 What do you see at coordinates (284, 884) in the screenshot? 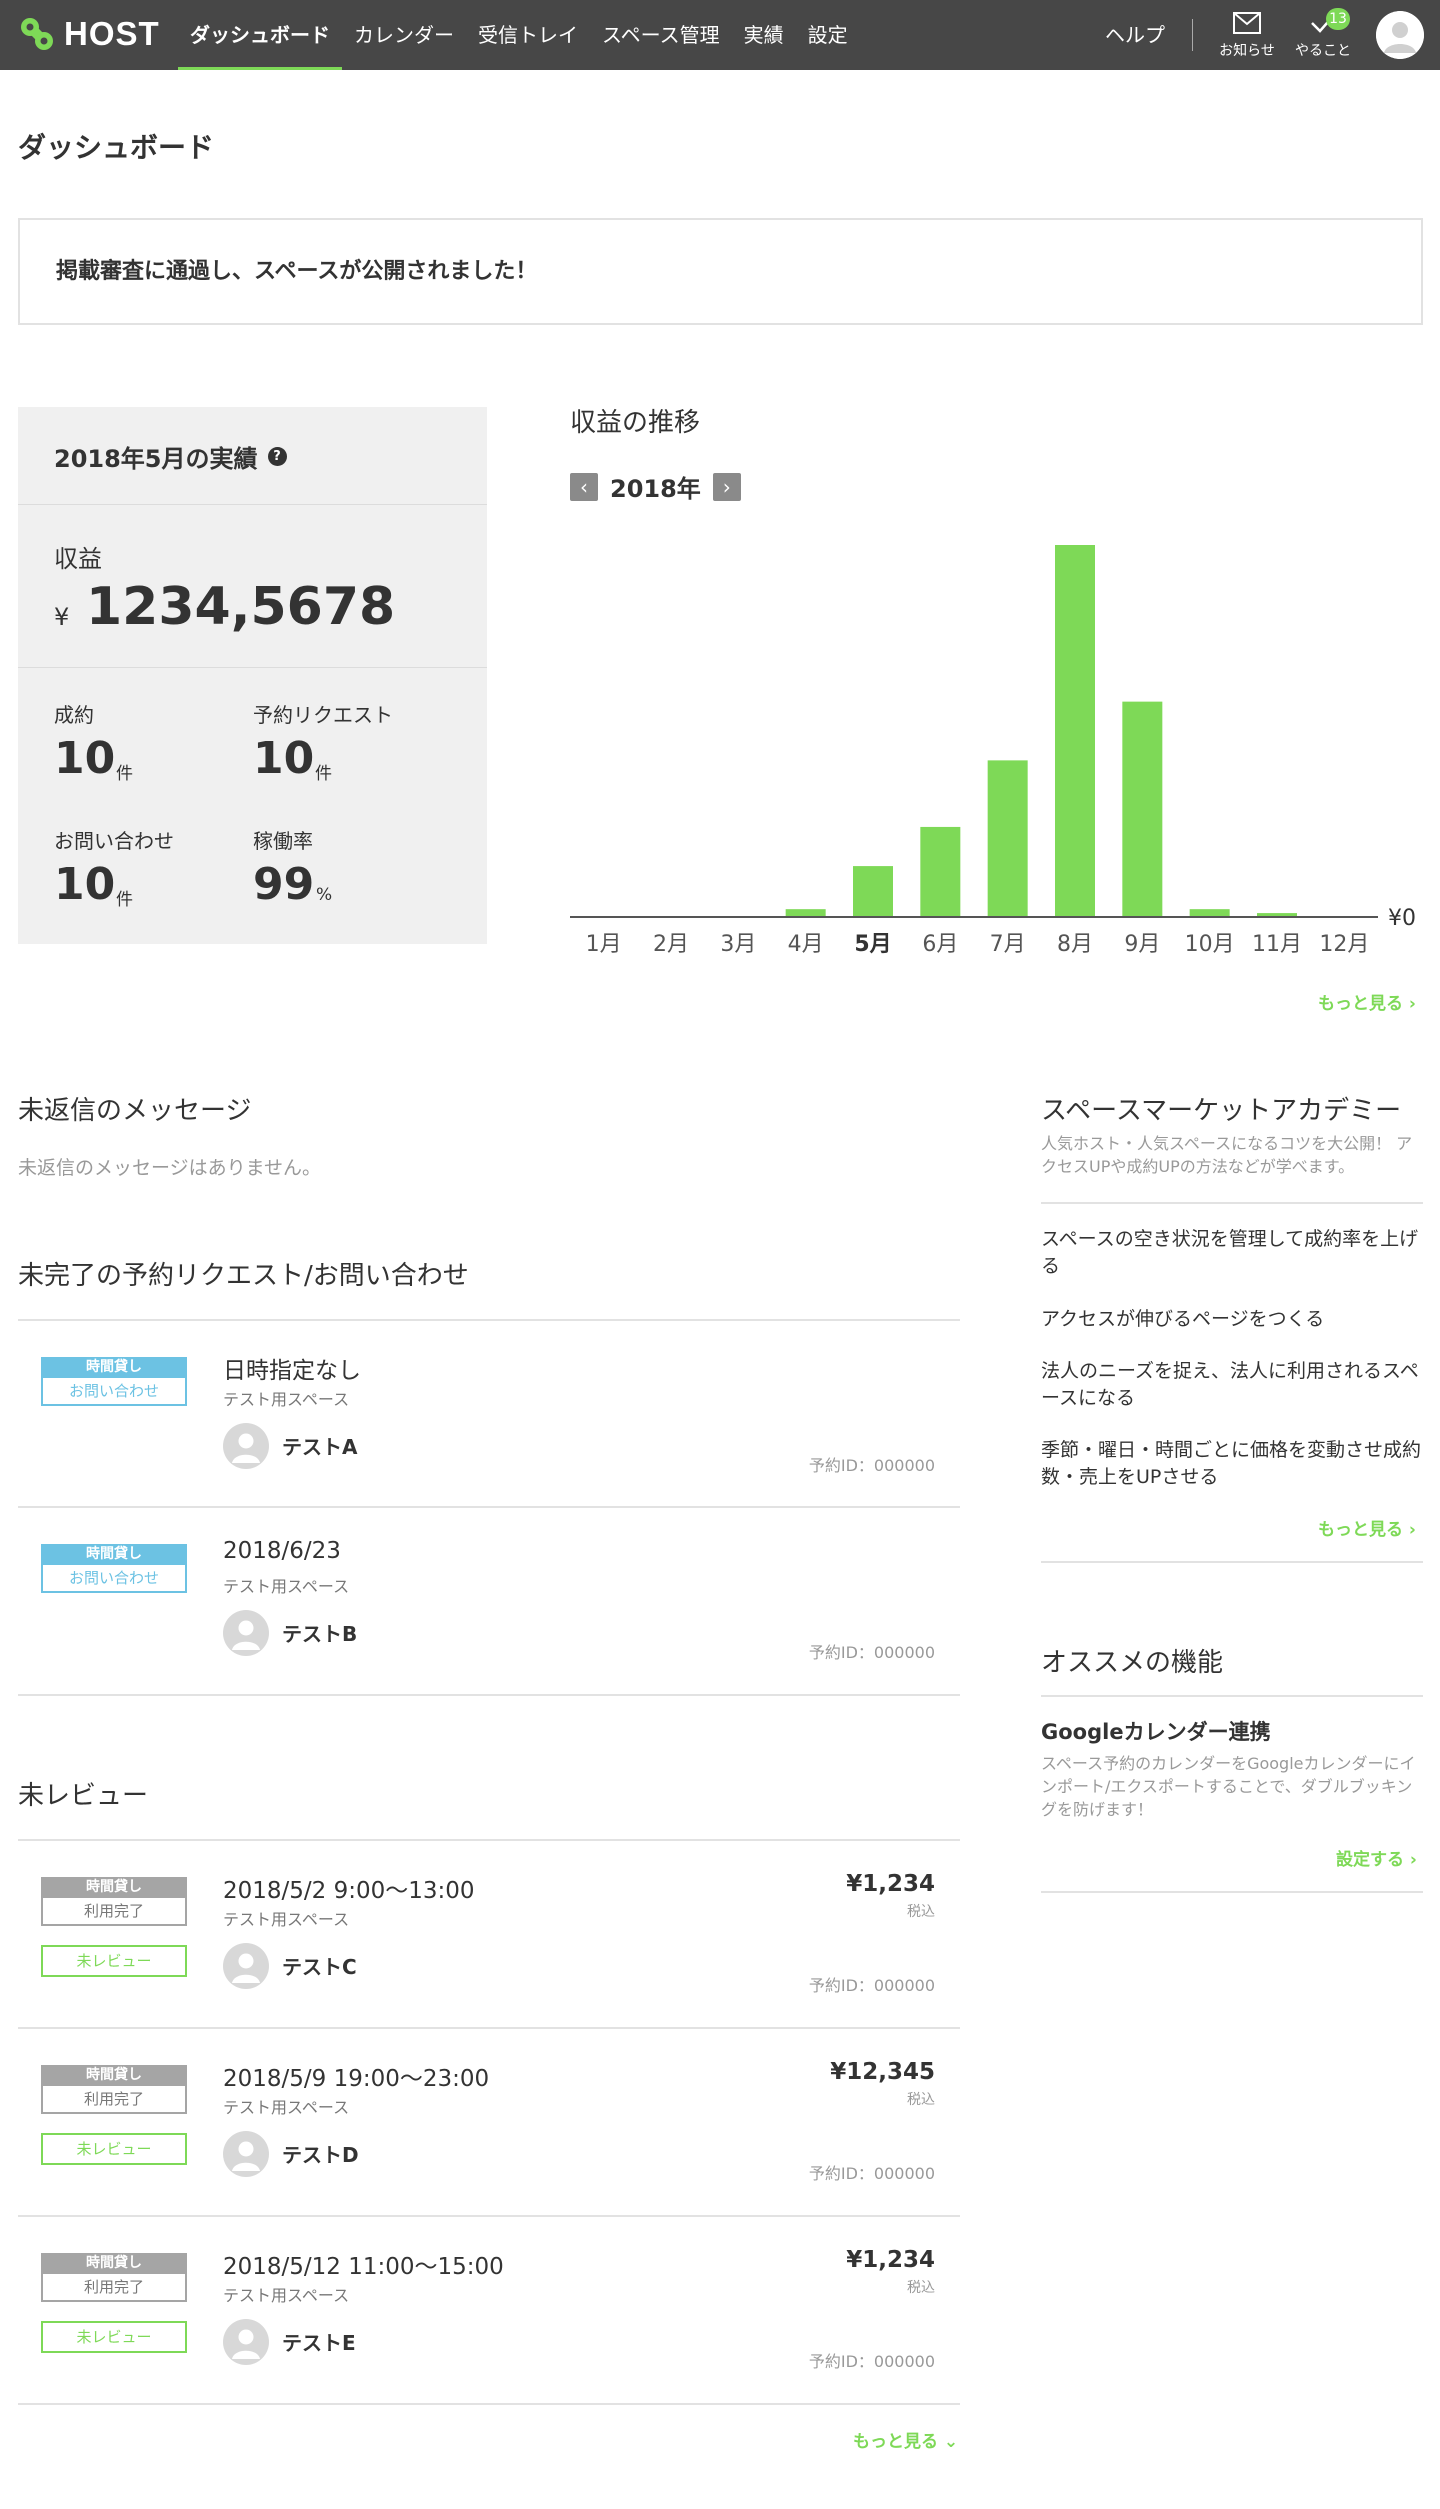
I see `stat-value-occupancy: 99` at bounding box center [284, 884].